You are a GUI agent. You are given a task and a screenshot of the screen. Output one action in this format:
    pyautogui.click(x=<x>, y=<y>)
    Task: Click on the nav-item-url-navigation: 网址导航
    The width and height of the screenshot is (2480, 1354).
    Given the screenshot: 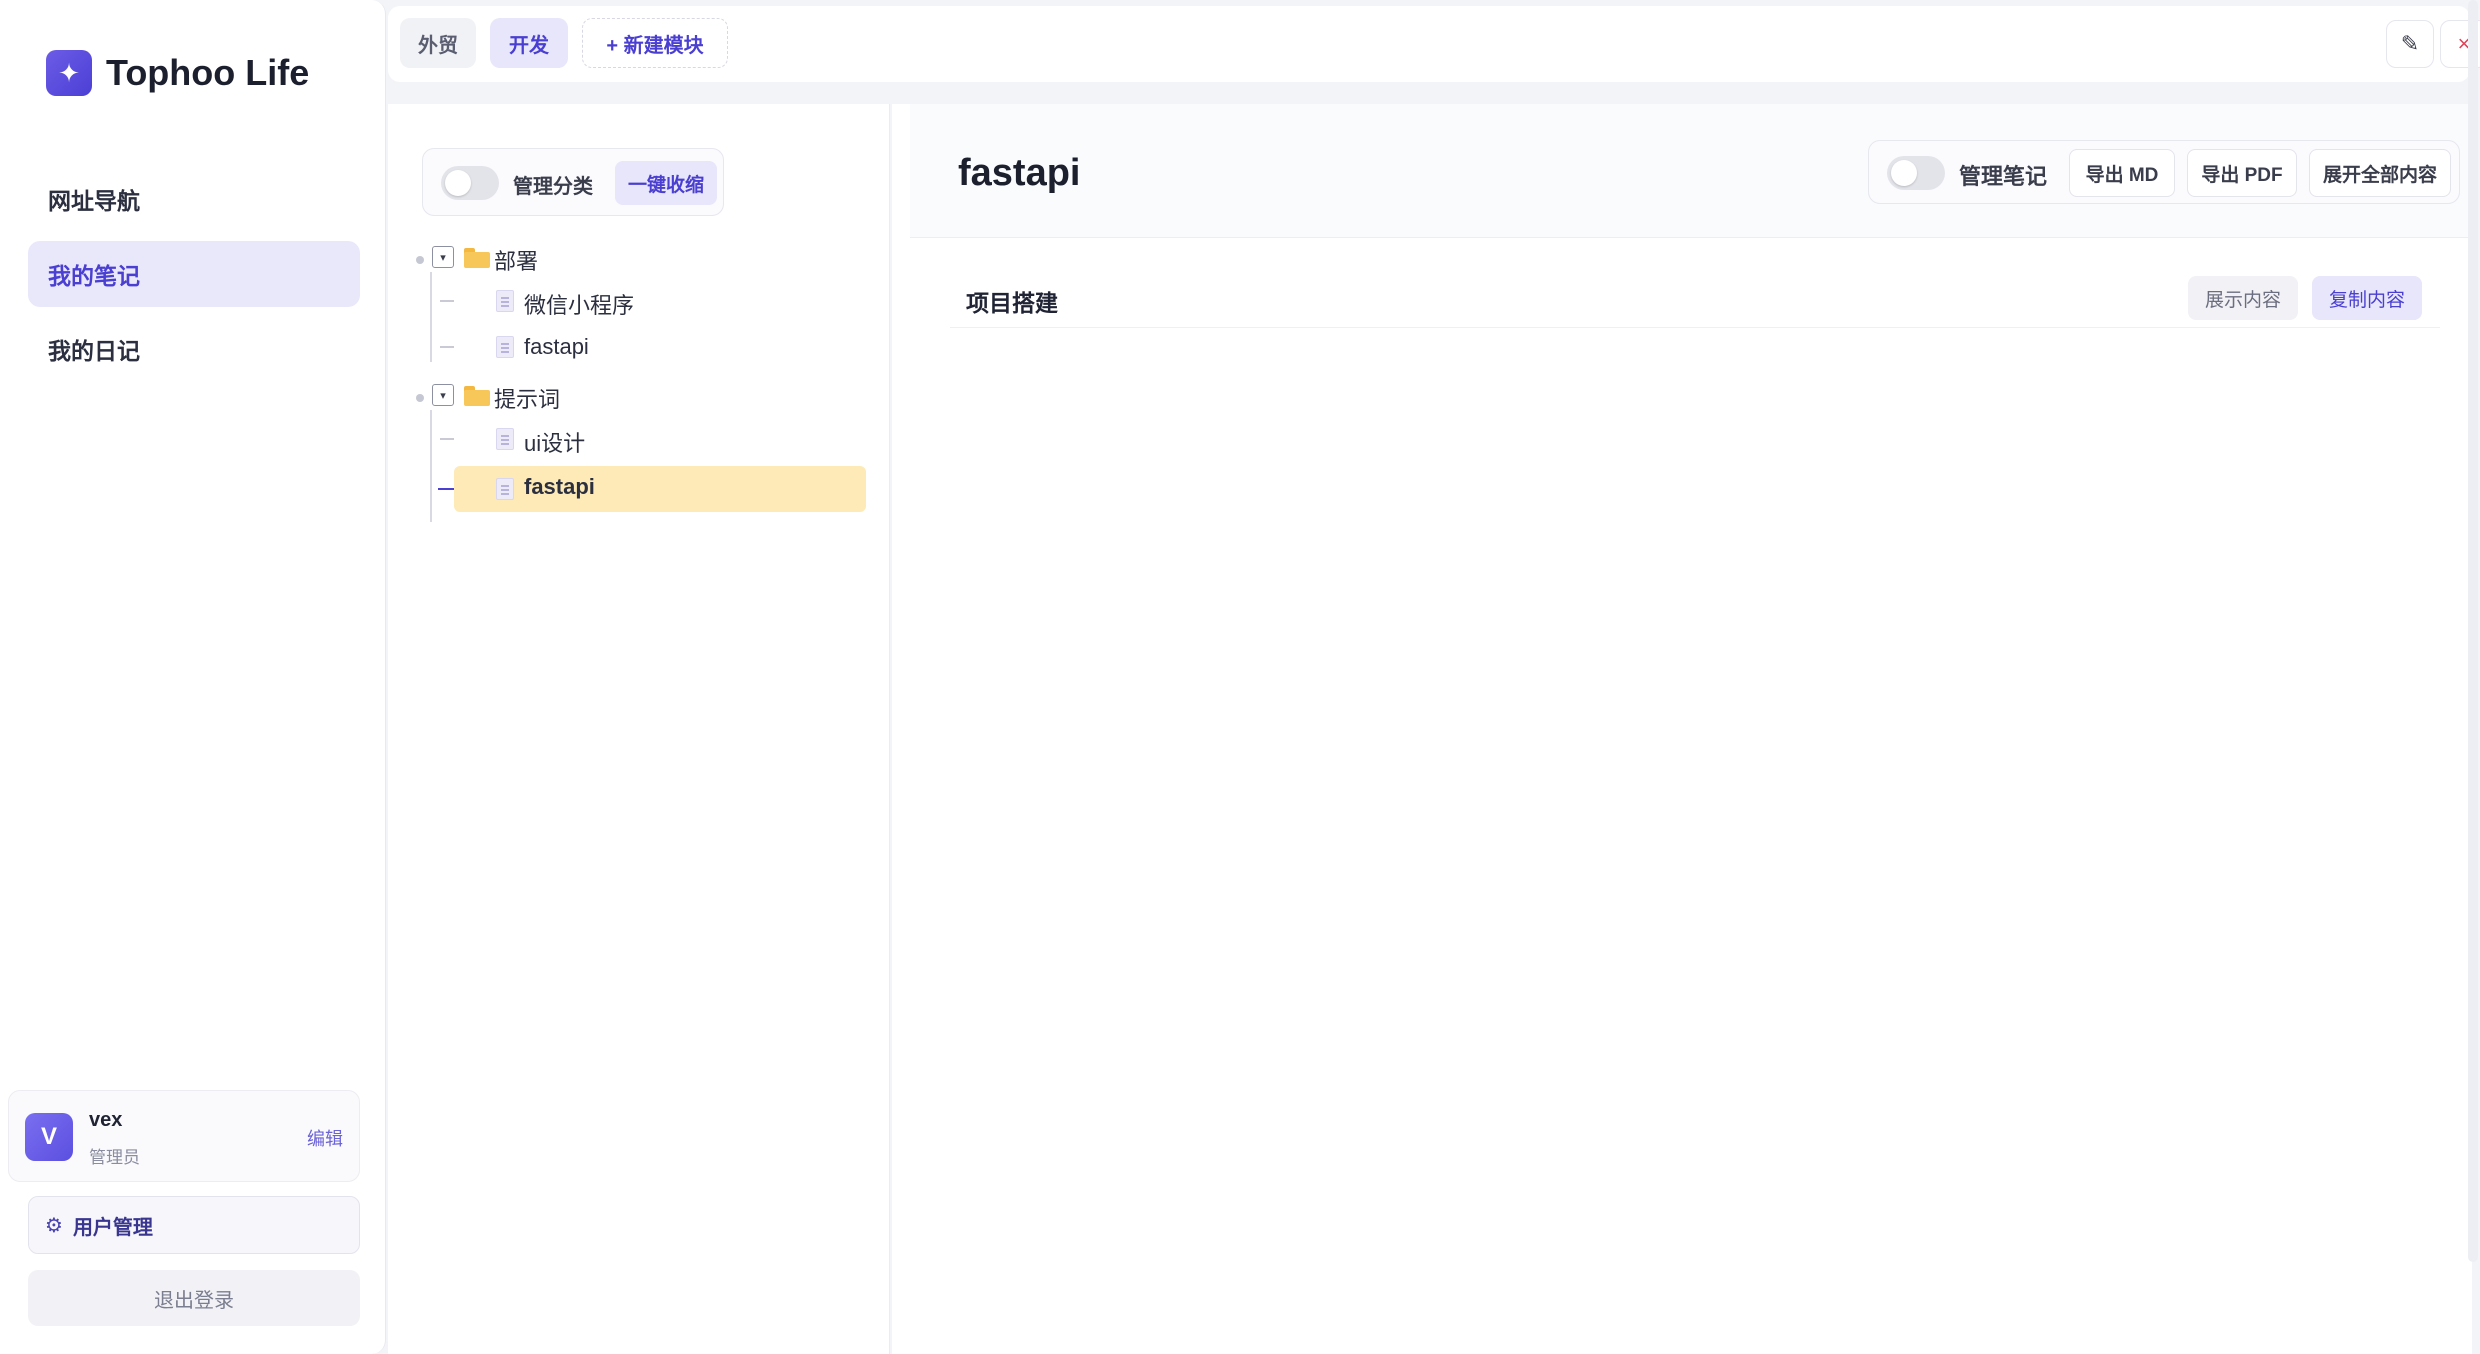 What is the action you would take?
    pyautogui.click(x=194, y=199)
    